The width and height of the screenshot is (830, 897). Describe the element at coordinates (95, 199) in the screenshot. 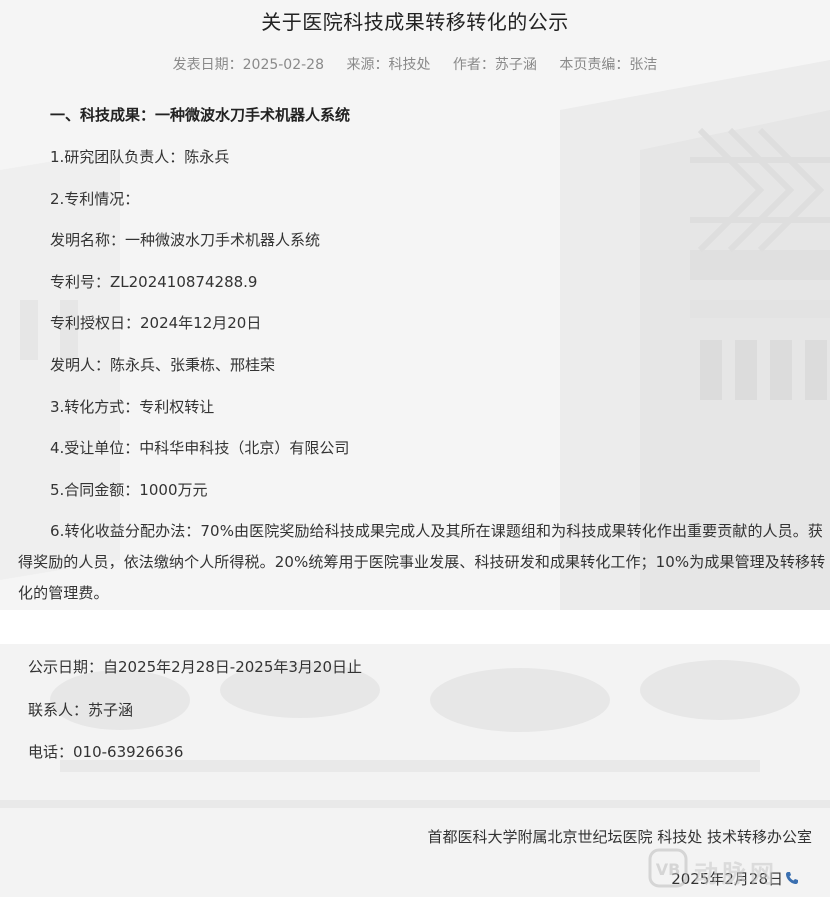

I see `patent-status-line: 2.专利情况：` at that location.